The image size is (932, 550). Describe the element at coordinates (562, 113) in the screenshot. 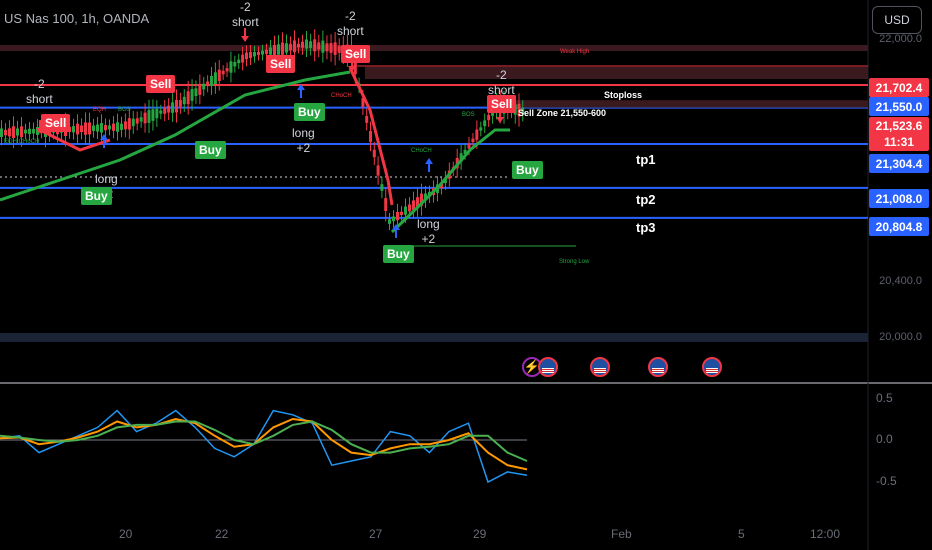

I see `sell-zone-label: Sell Zone 21,550-600` at that location.